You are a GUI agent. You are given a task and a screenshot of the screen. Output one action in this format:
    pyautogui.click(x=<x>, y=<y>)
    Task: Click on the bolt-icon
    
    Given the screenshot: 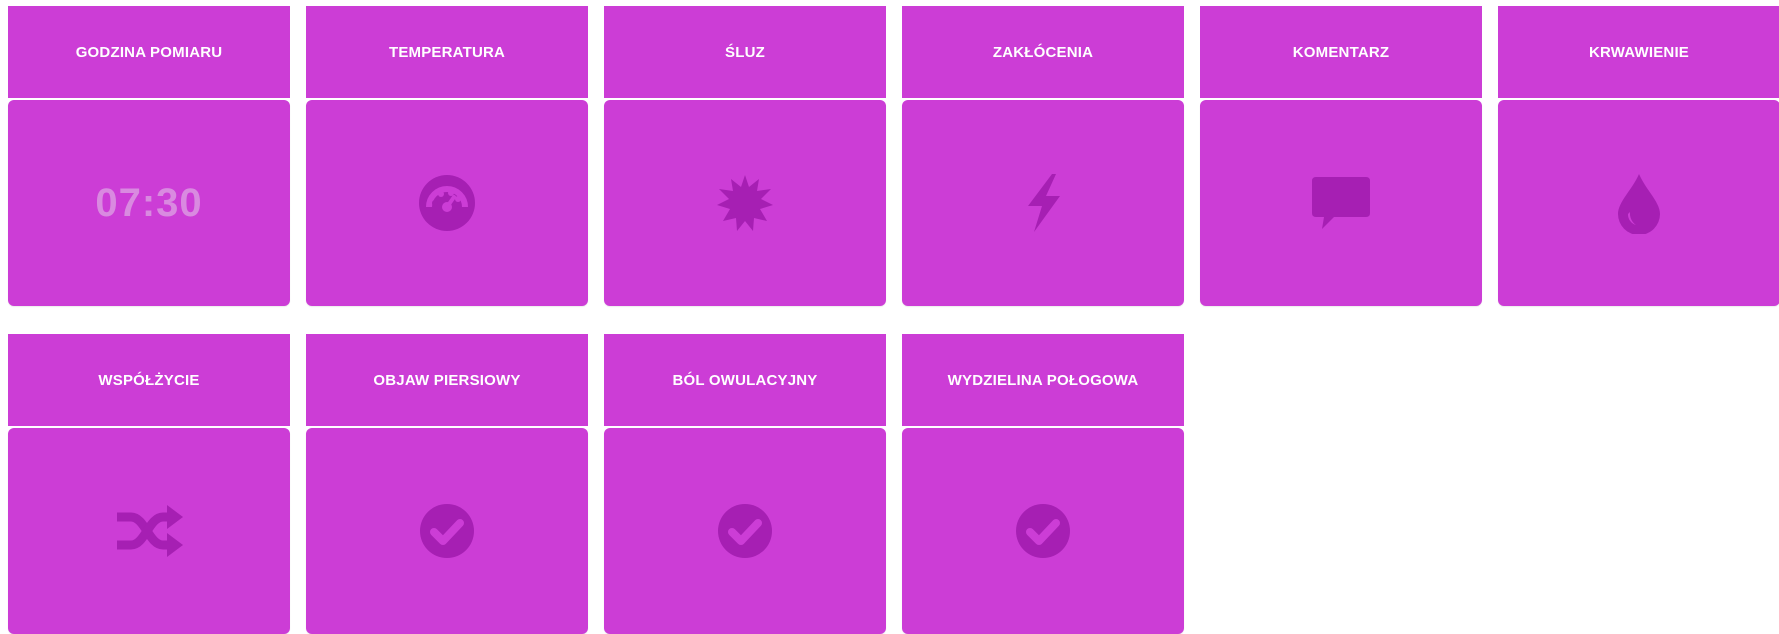 What is the action you would take?
    pyautogui.click(x=1043, y=203)
    